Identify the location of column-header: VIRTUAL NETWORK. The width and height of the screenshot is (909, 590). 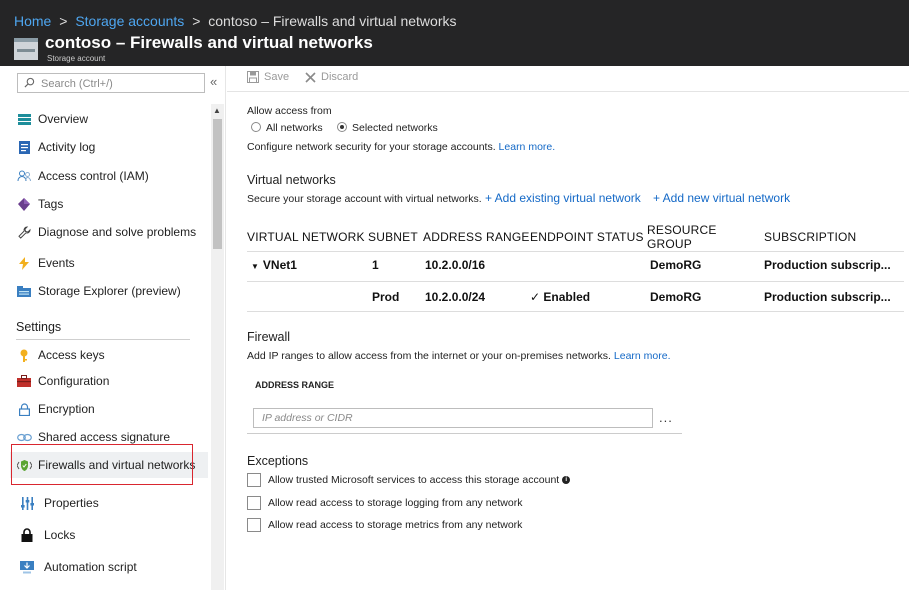
(306, 237).